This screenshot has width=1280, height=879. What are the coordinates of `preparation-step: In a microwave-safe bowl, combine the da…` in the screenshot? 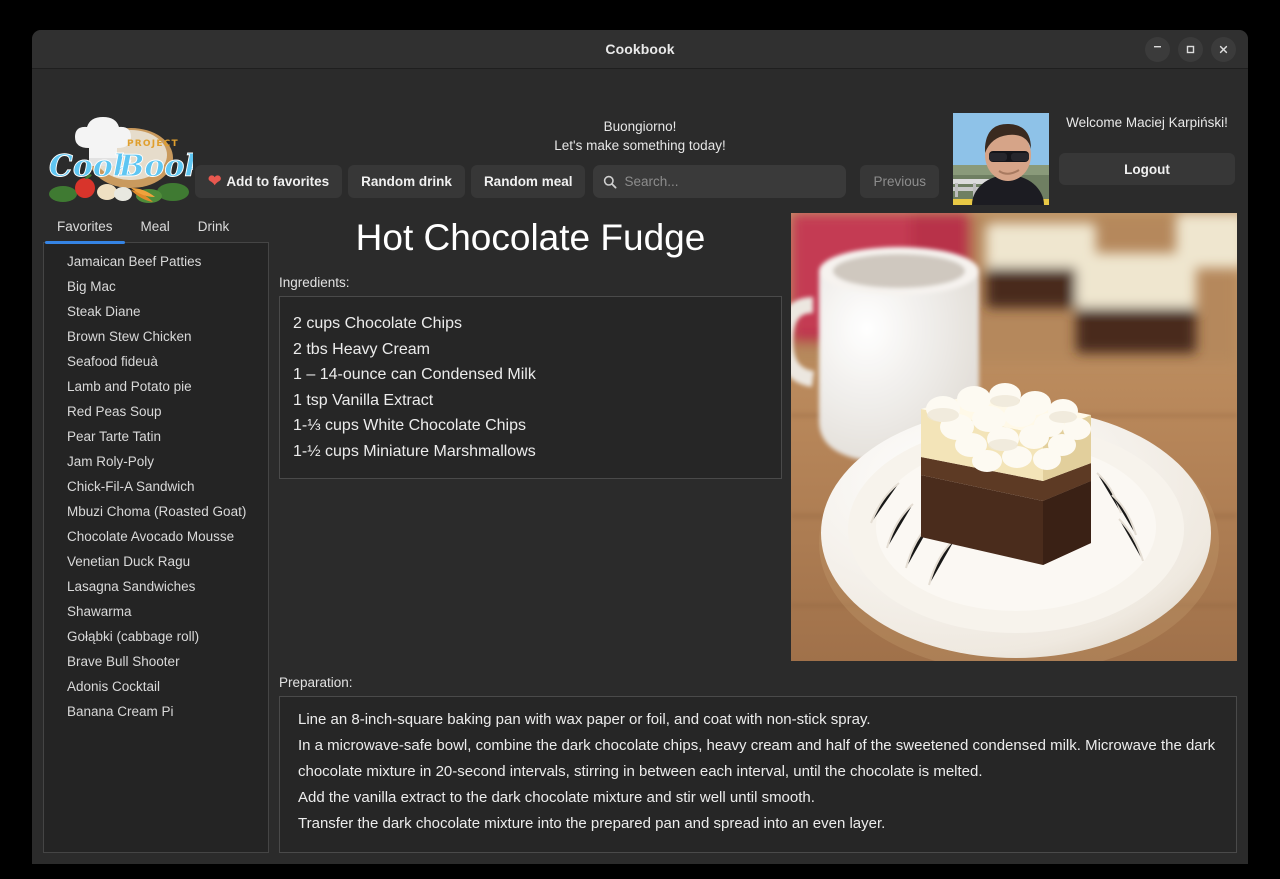 It's located at (757, 758).